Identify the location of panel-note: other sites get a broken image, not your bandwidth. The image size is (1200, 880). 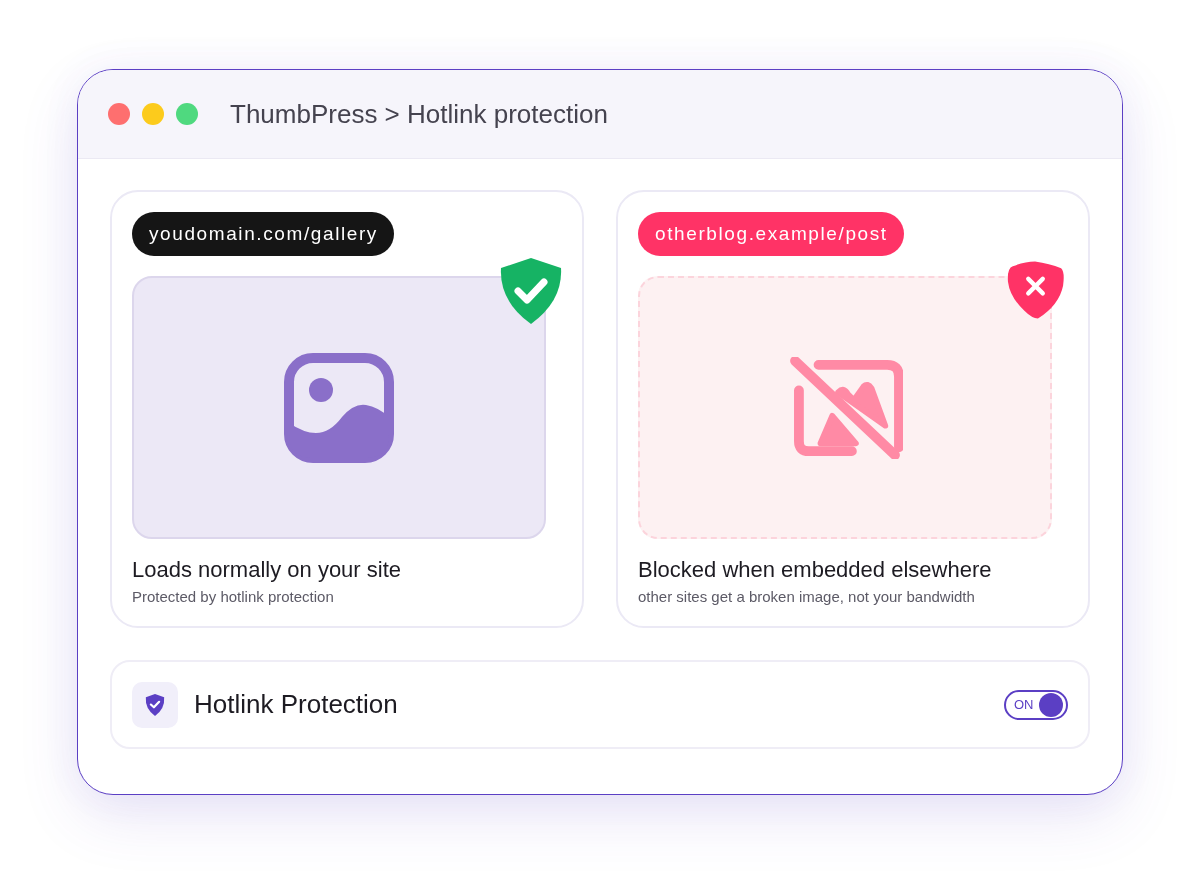
(806, 597).